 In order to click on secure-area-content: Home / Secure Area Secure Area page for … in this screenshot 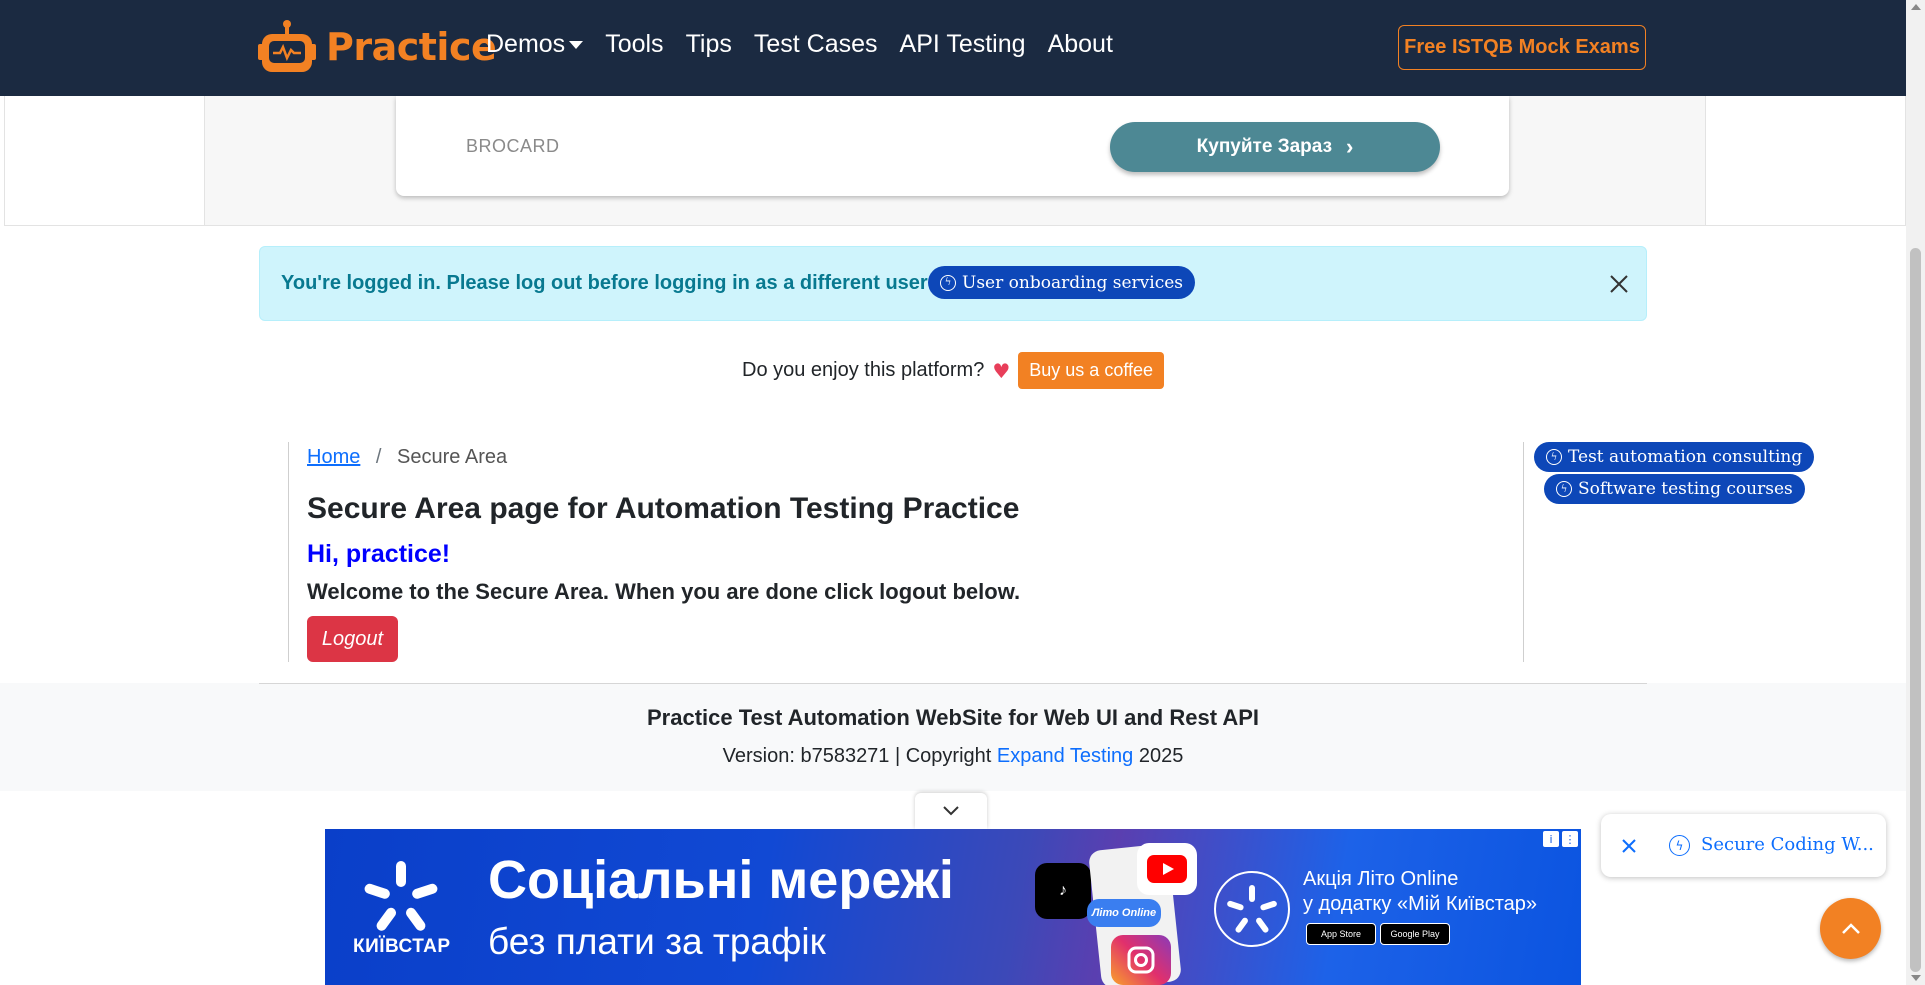, I will do `click(906, 552)`.